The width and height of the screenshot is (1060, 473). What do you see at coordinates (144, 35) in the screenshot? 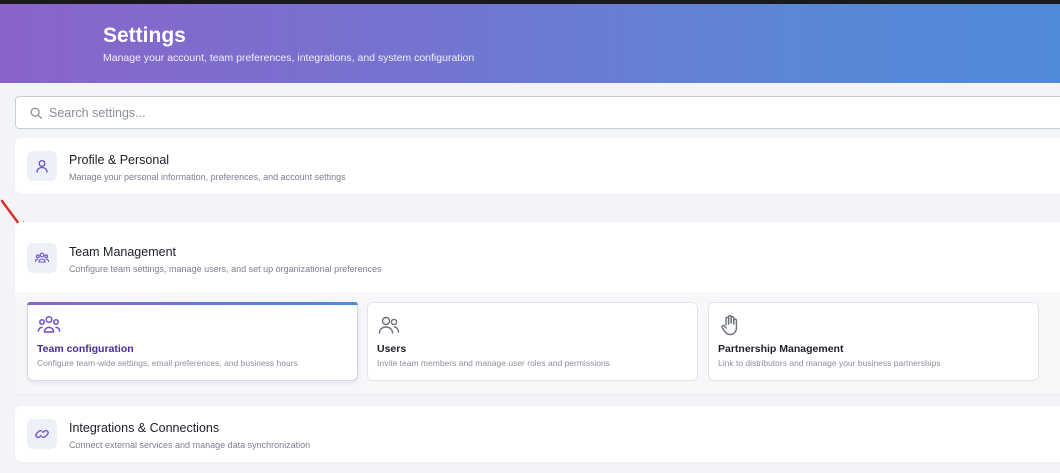
I see `page-title: Settings` at bounding box center [144, 35].